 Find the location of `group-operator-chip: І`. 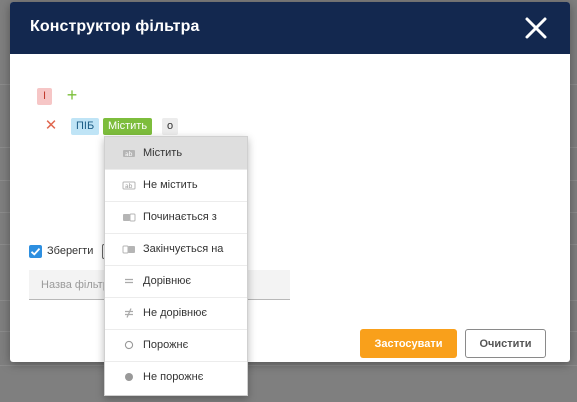

group-operator-chip: І is located at coordinates (44, 96).